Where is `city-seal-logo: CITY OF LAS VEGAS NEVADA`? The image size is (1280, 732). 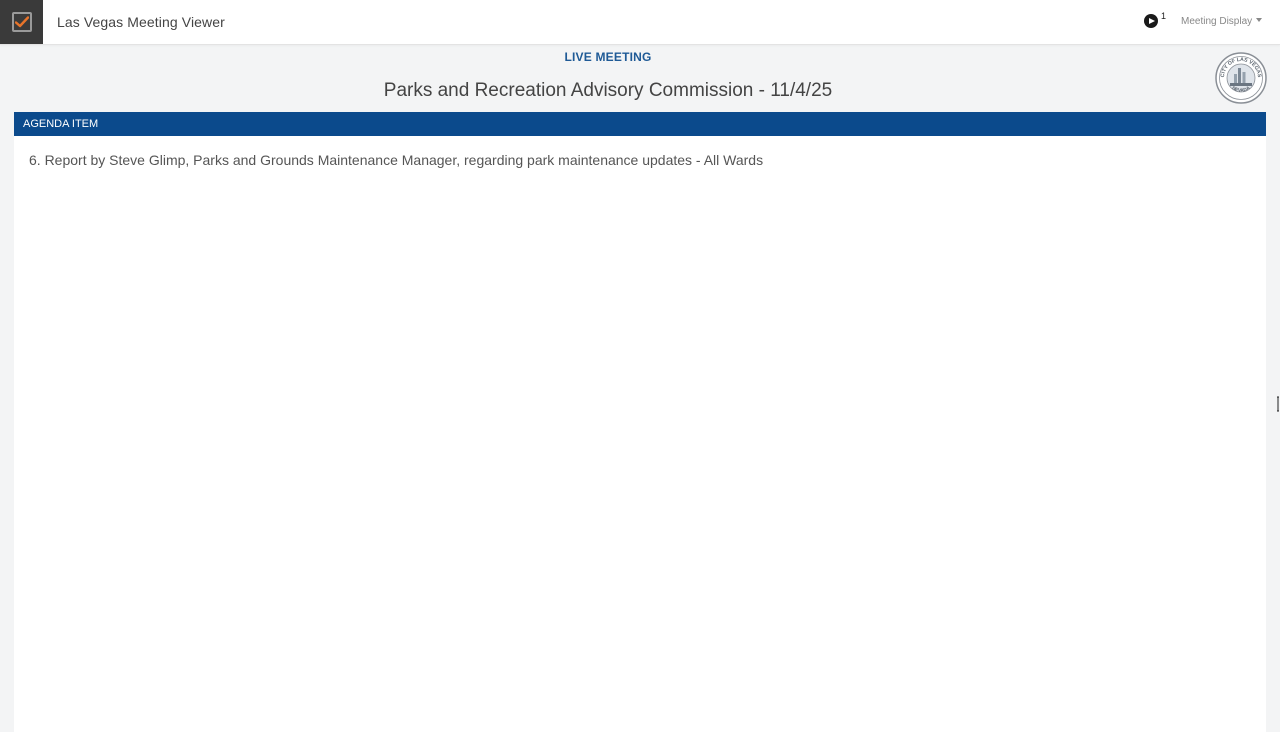
city-seal-logo: CITY OF LAS VEGAS NEVADA is located at coordinates (1241, 78).